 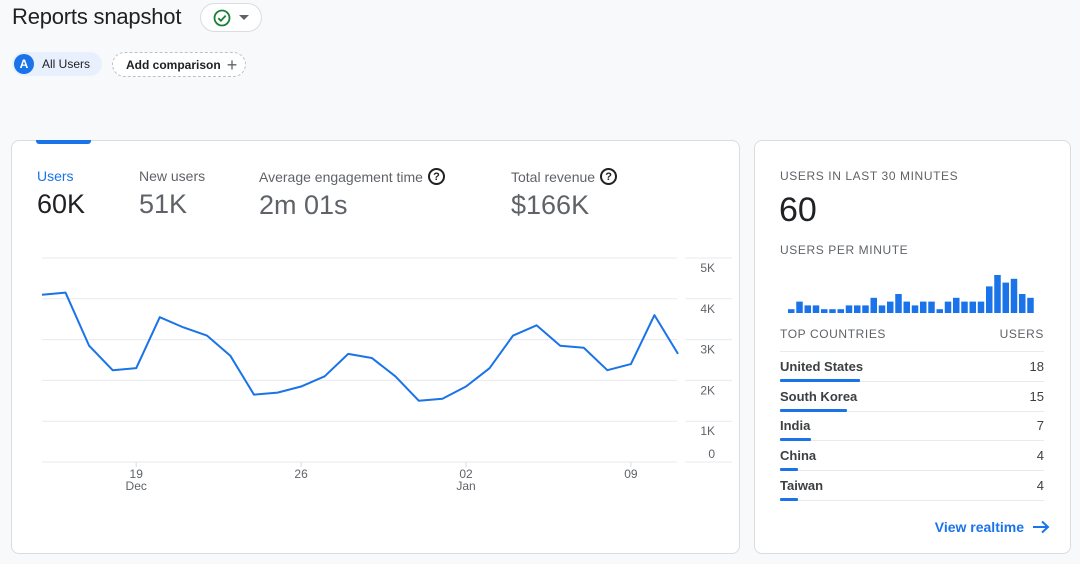 What do you see at coordinates (1036, 366) in the screenshot?
I see `country-users: 18` at bounding box center [1036, 366].